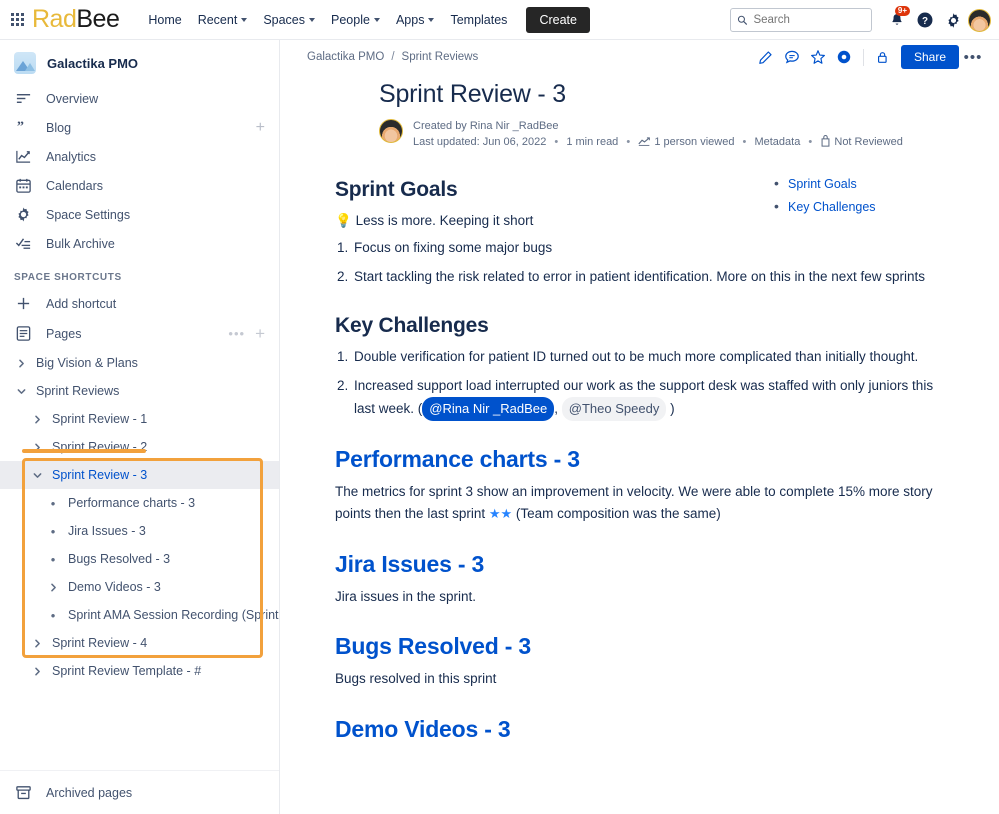 This screenshot has width=999, height=814. What do you see at coordinates (953, 20) in the screenshot?
I see `settings-gear-icon` at bounding box center [953, 20].